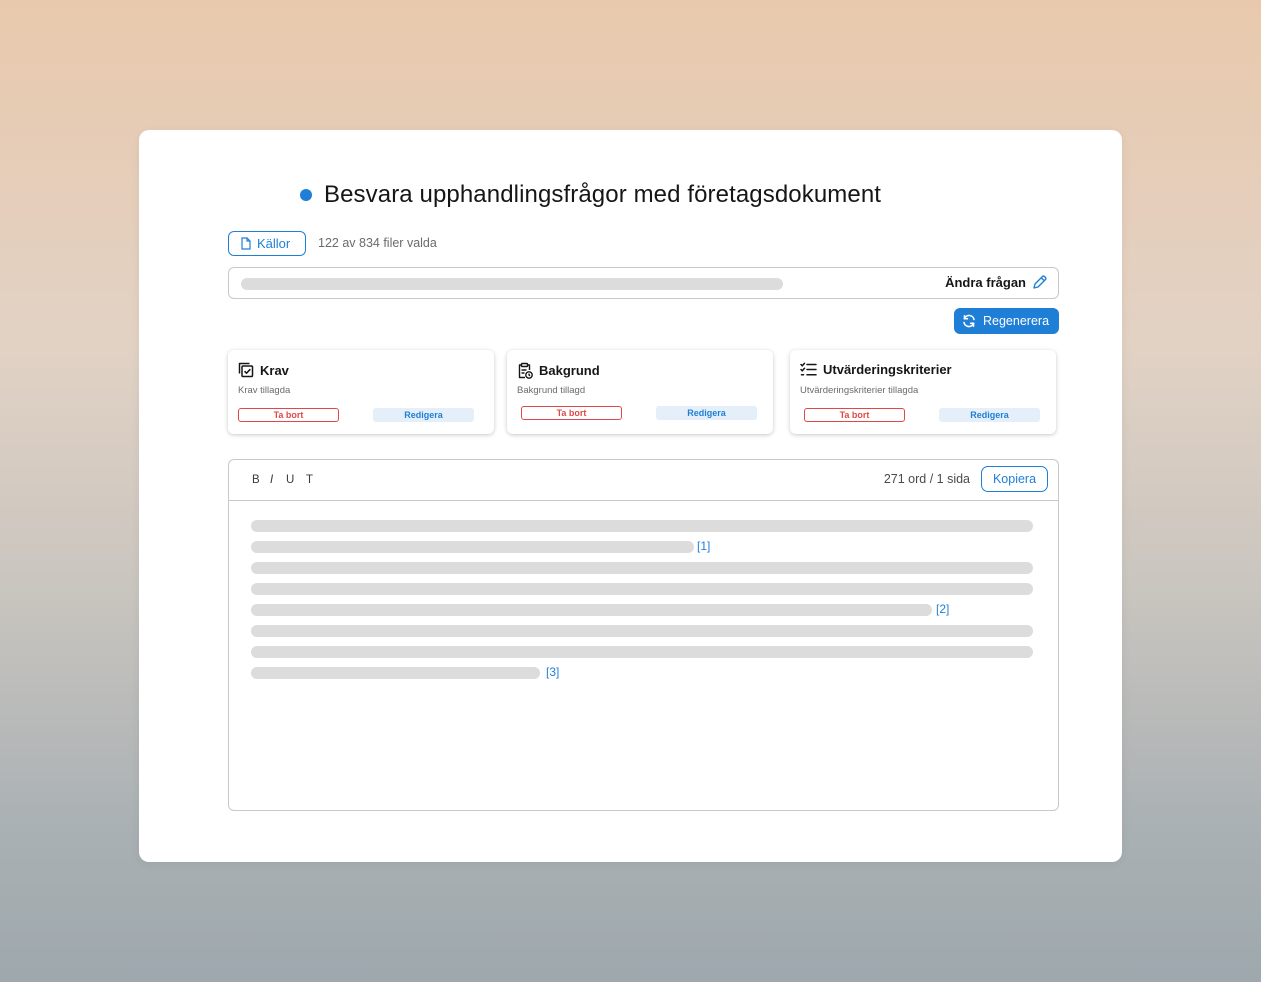 The width and height of the screenshot is (1261, 982). I want to click on regenerate-label: Regenerera, so click(1016, 321).